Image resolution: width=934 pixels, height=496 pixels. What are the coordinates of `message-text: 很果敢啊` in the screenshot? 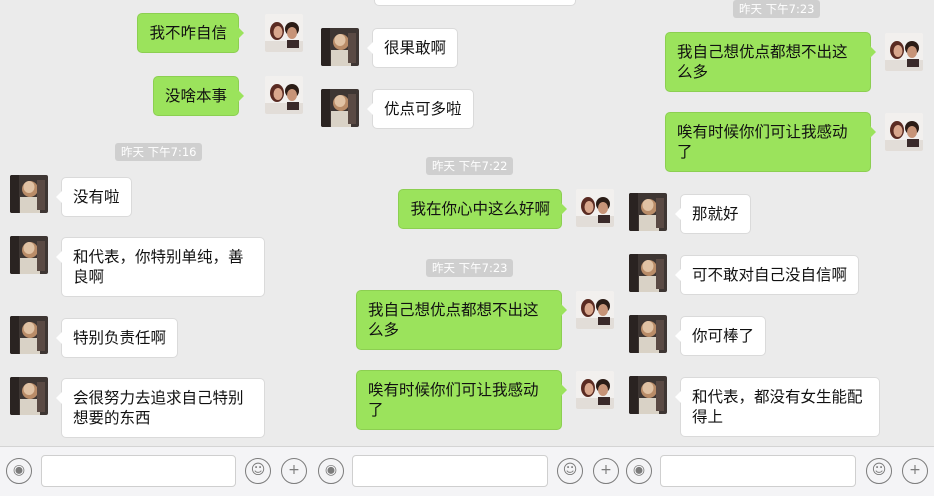 It's located at (415, 48).